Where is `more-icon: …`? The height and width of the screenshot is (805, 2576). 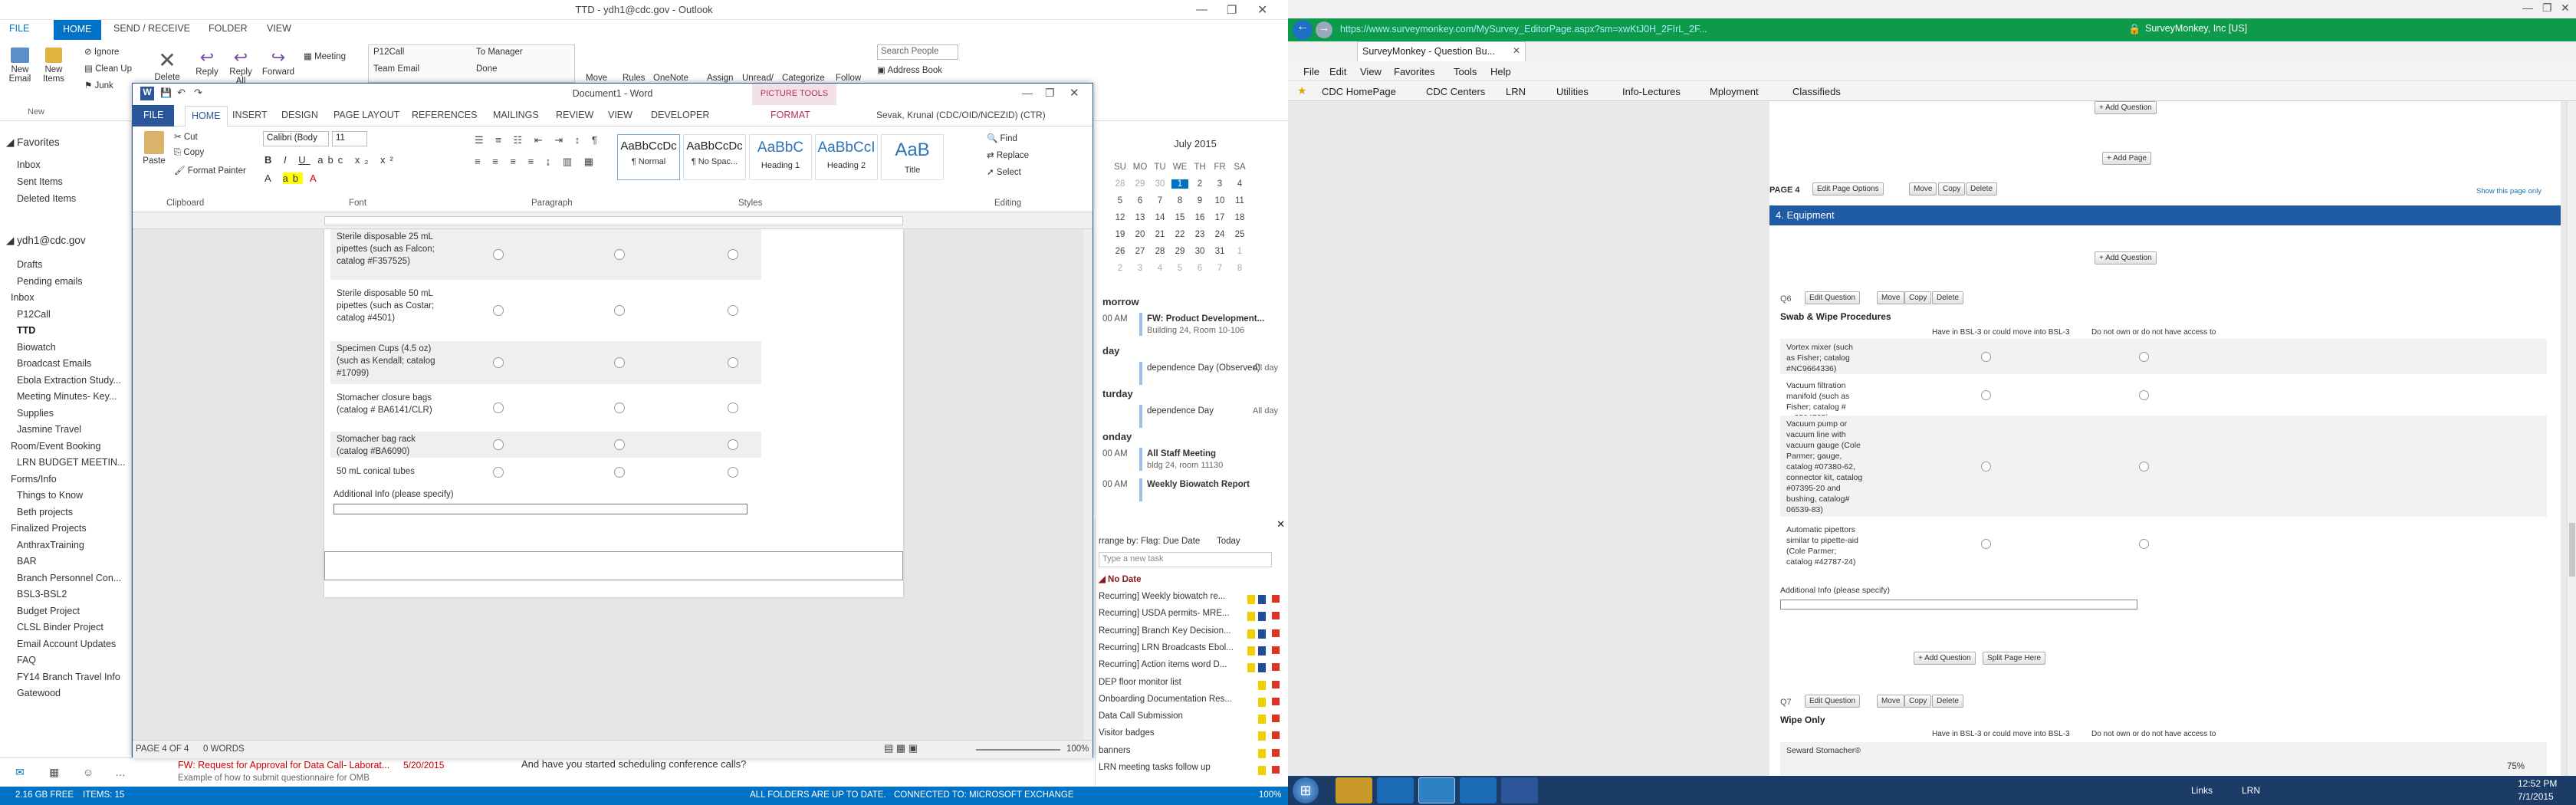
more-icon: … is located at coordinates (120, 772).